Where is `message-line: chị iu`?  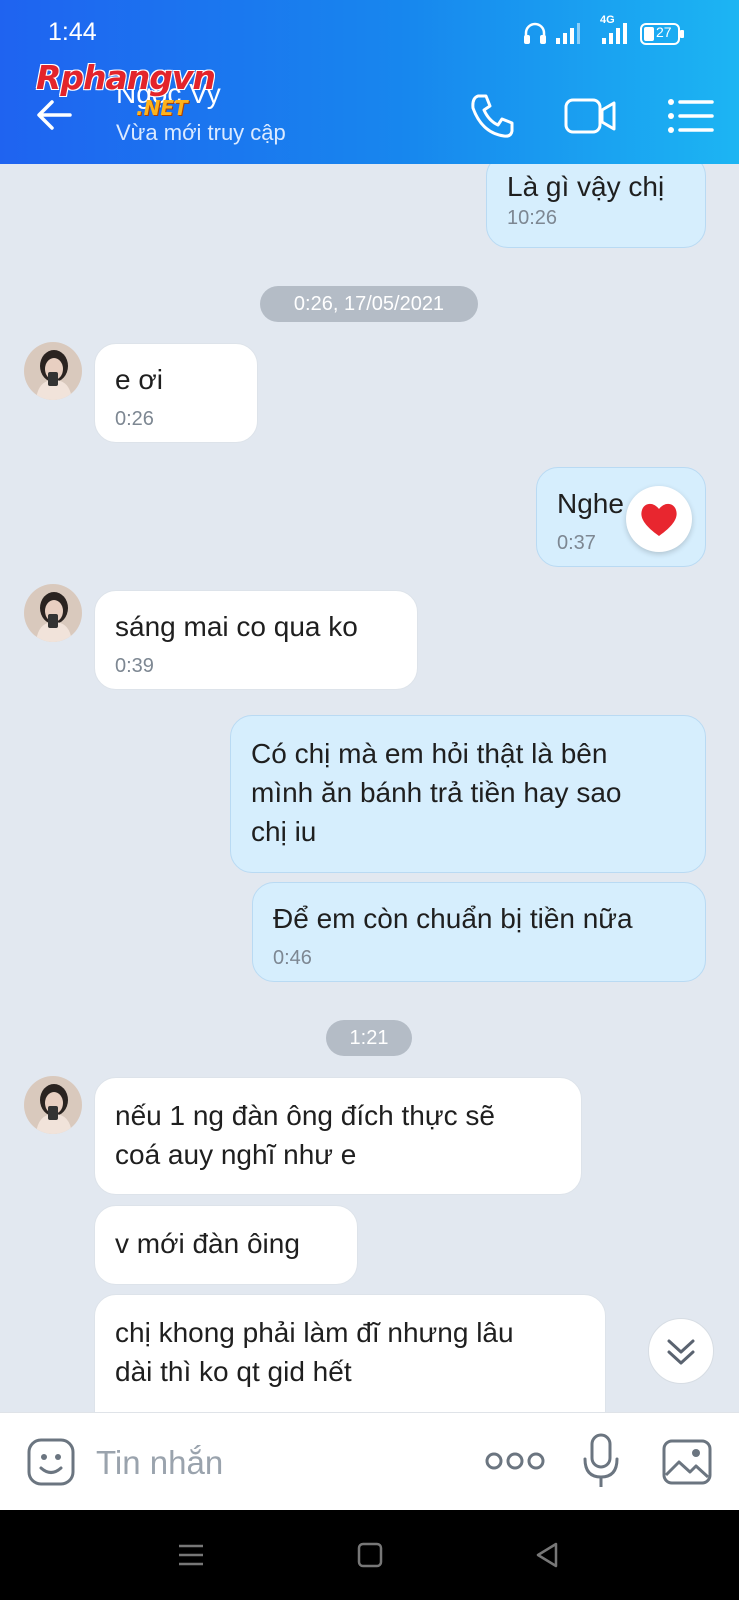
message-line: chị iu is located at coordinates (284, 831).